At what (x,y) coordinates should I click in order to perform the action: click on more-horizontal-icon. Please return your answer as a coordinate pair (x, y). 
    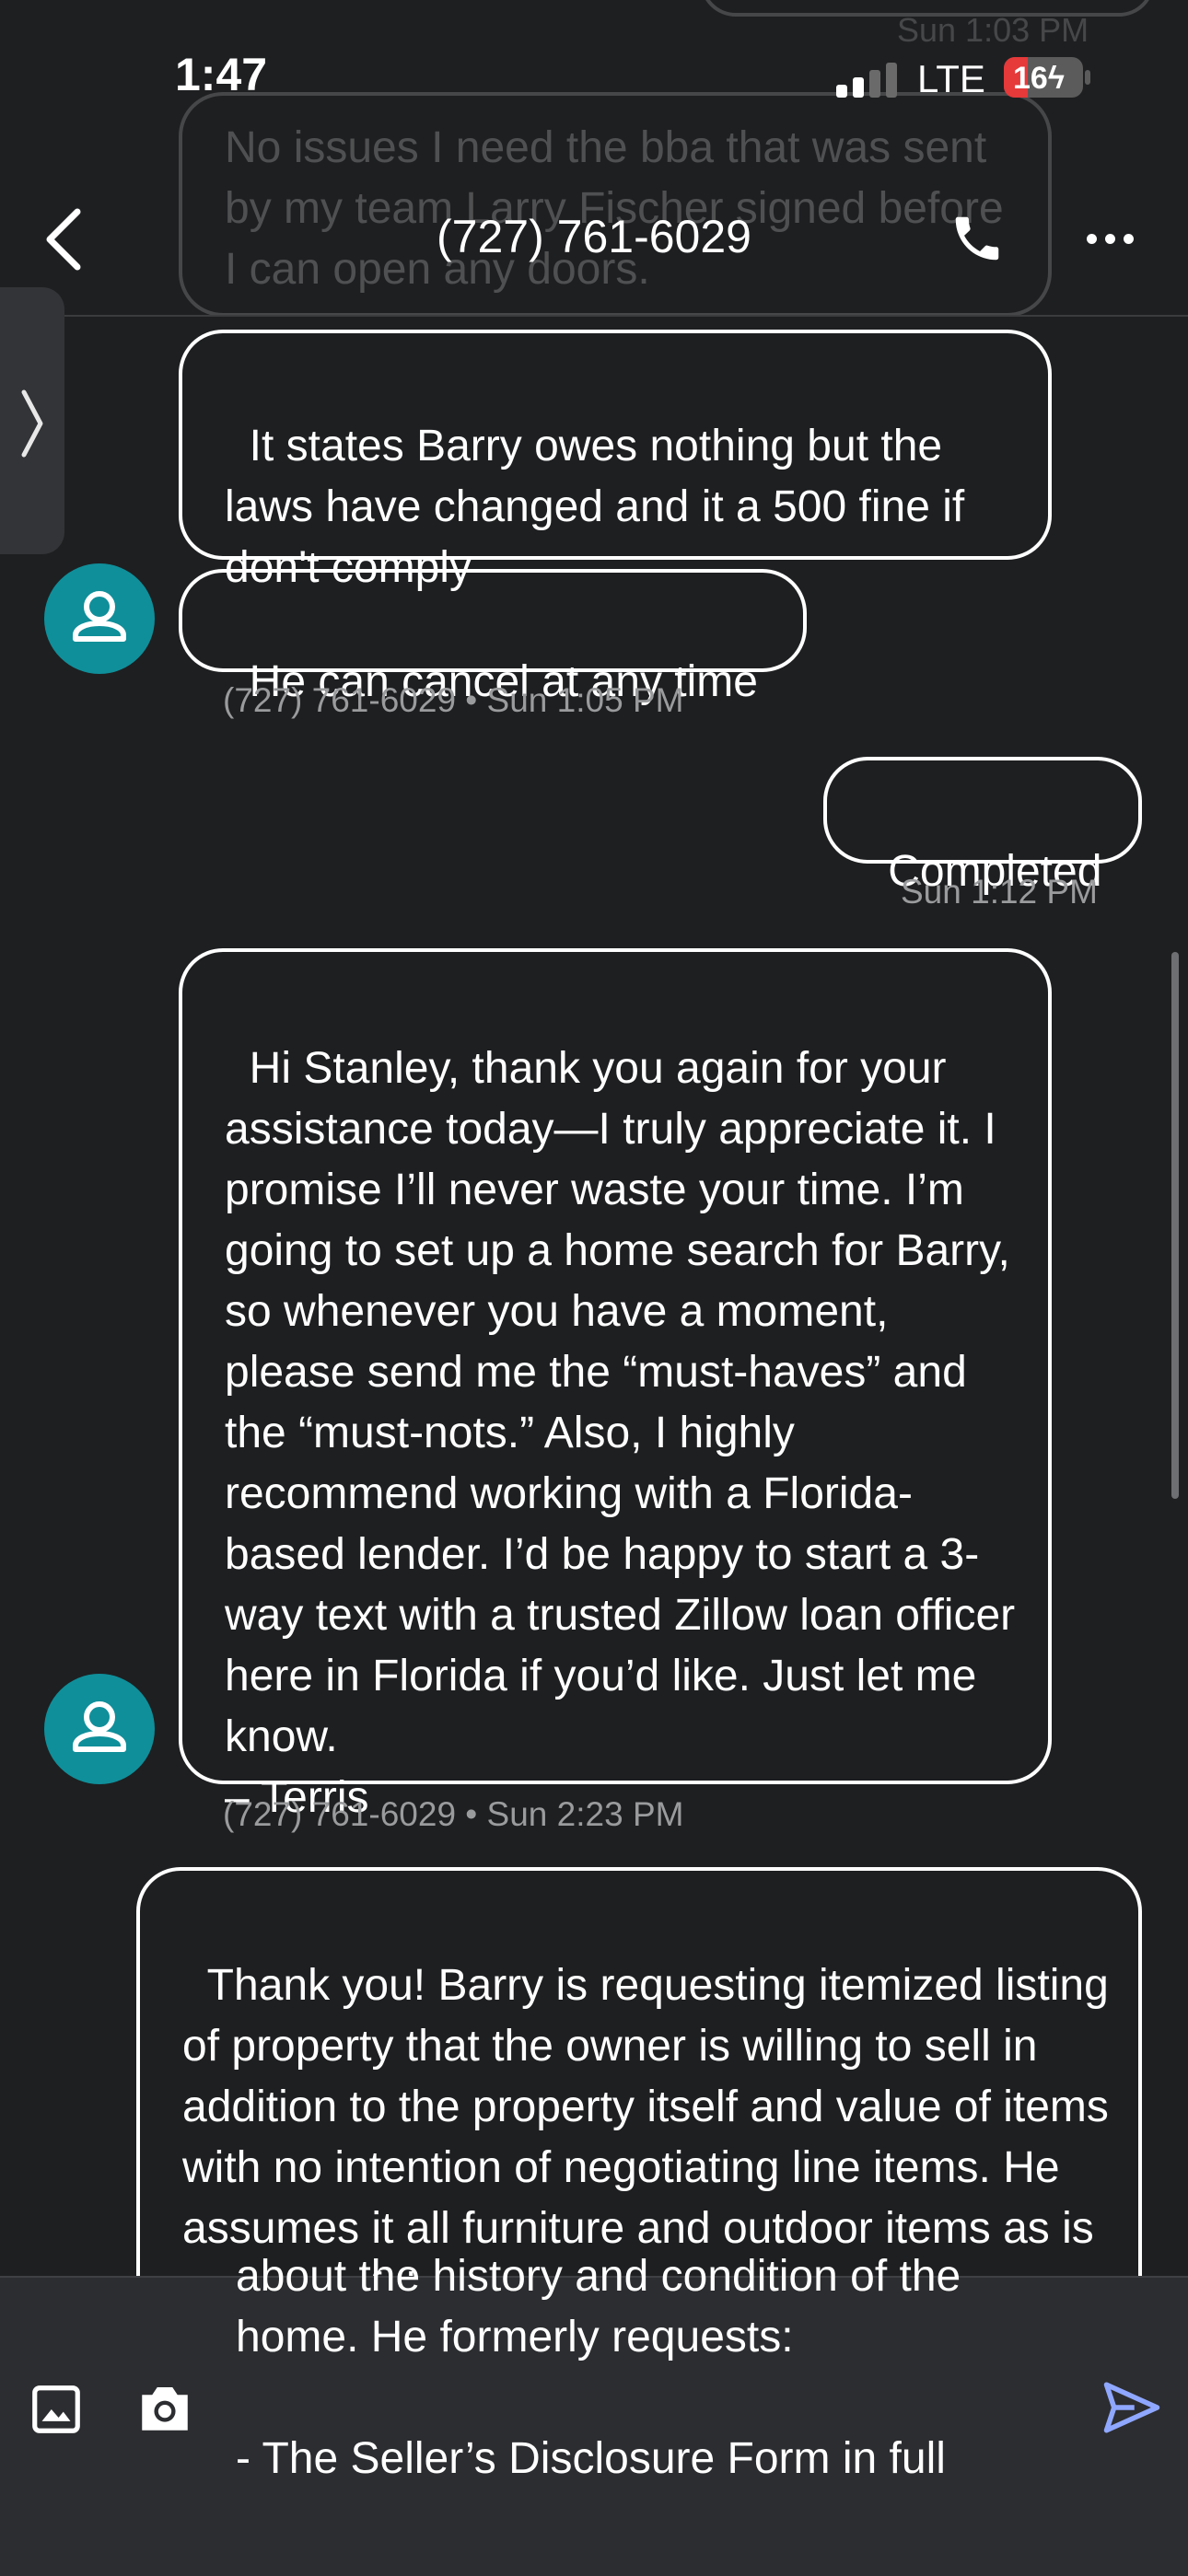
    Looking at the image, I should click on (1110, 239).